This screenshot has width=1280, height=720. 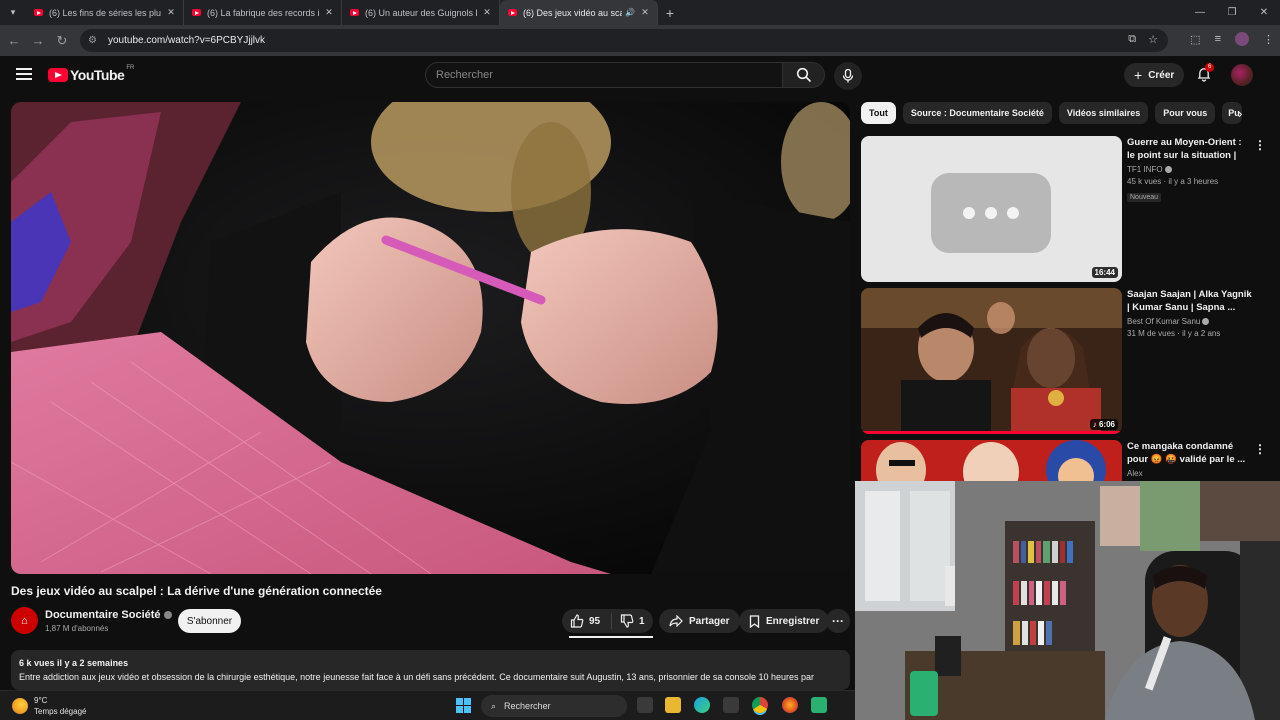 I want to click on file-explorer-icon, so click(x=673, y=705).